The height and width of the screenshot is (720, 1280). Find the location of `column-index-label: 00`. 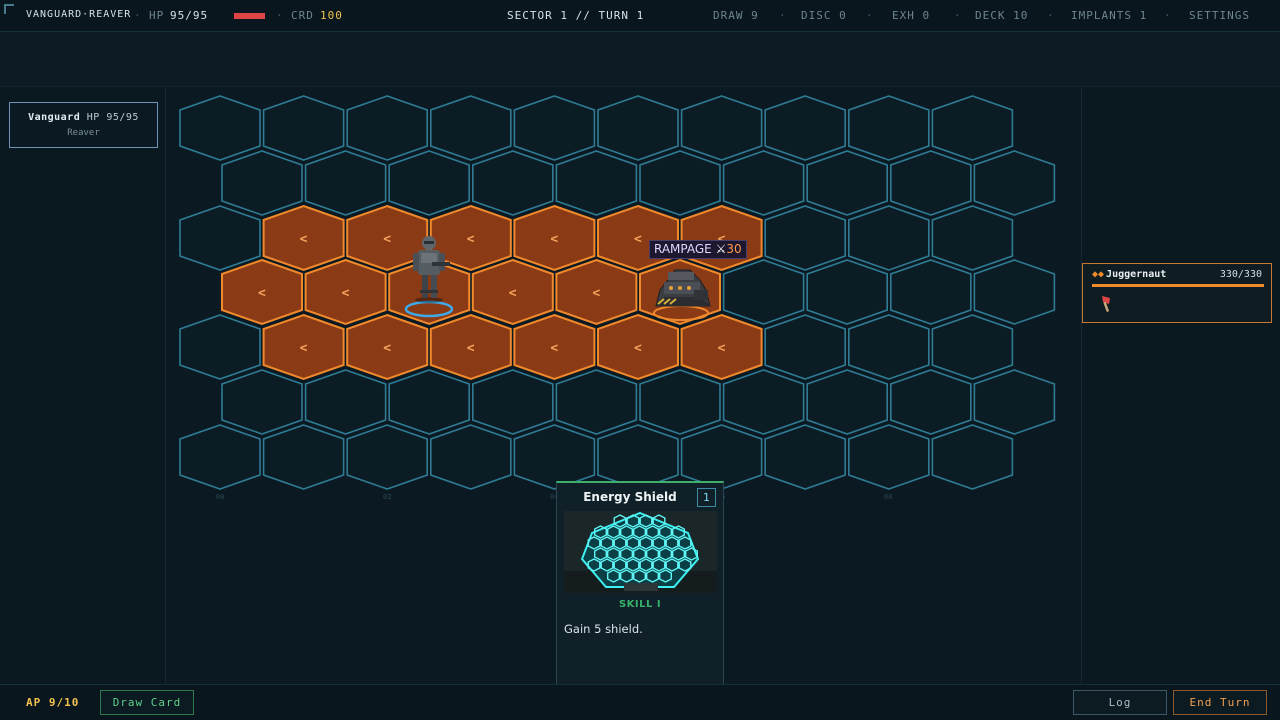

column-index-label: 00 is located at coordinates (220, 497).